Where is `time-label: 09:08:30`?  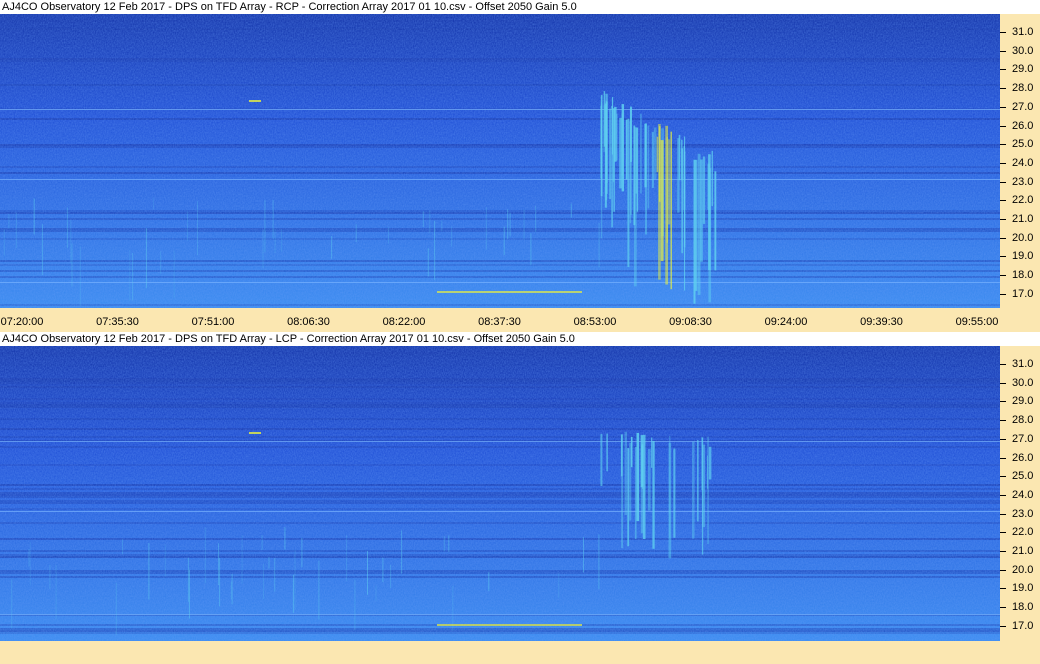
time-label: 09:08:30 is located at coordinates (690, 322).